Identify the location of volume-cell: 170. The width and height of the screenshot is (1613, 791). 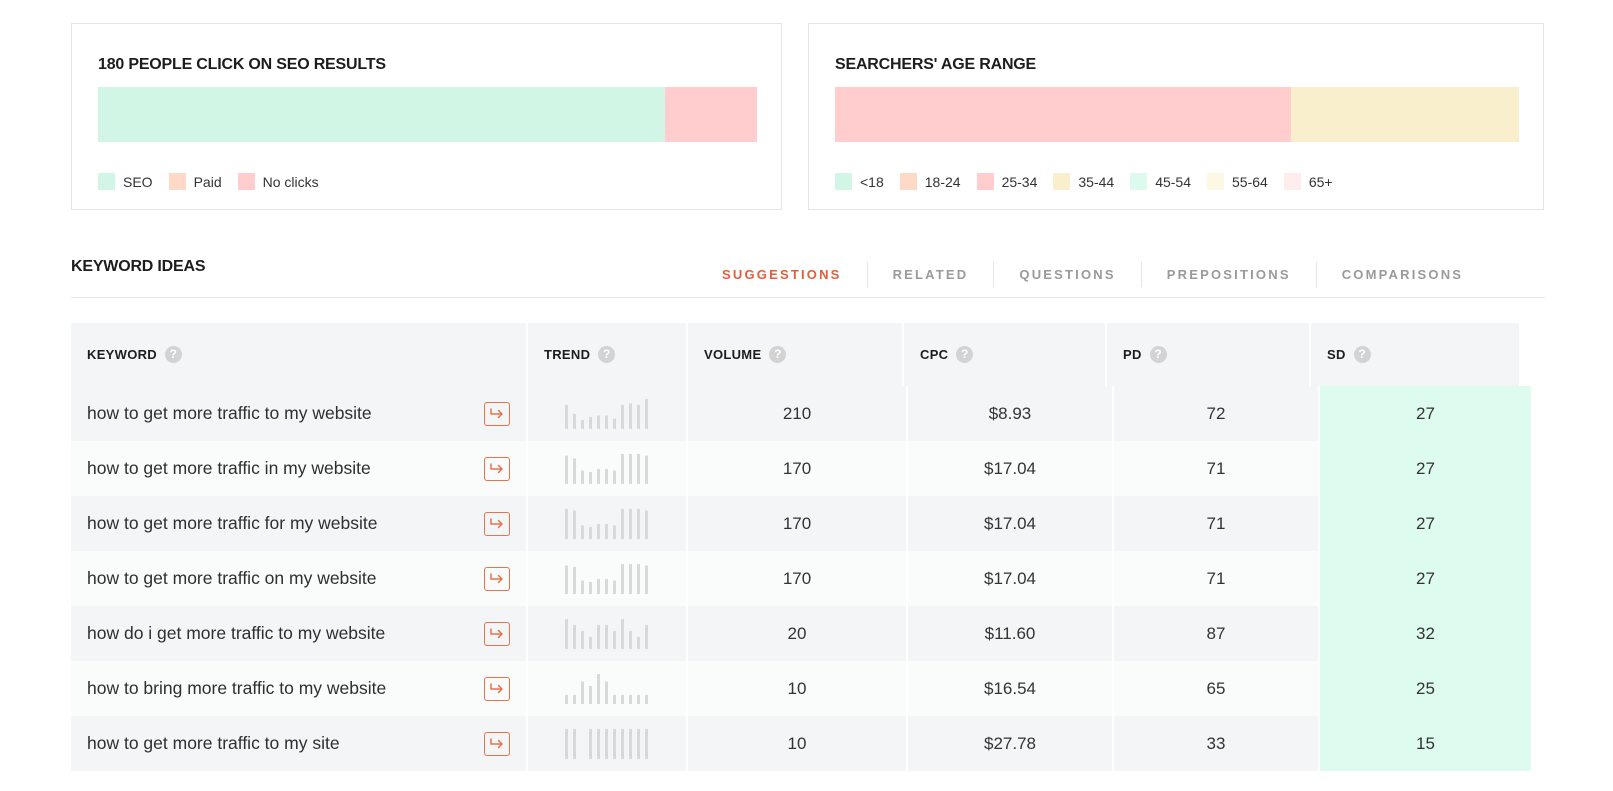
(797, 578).